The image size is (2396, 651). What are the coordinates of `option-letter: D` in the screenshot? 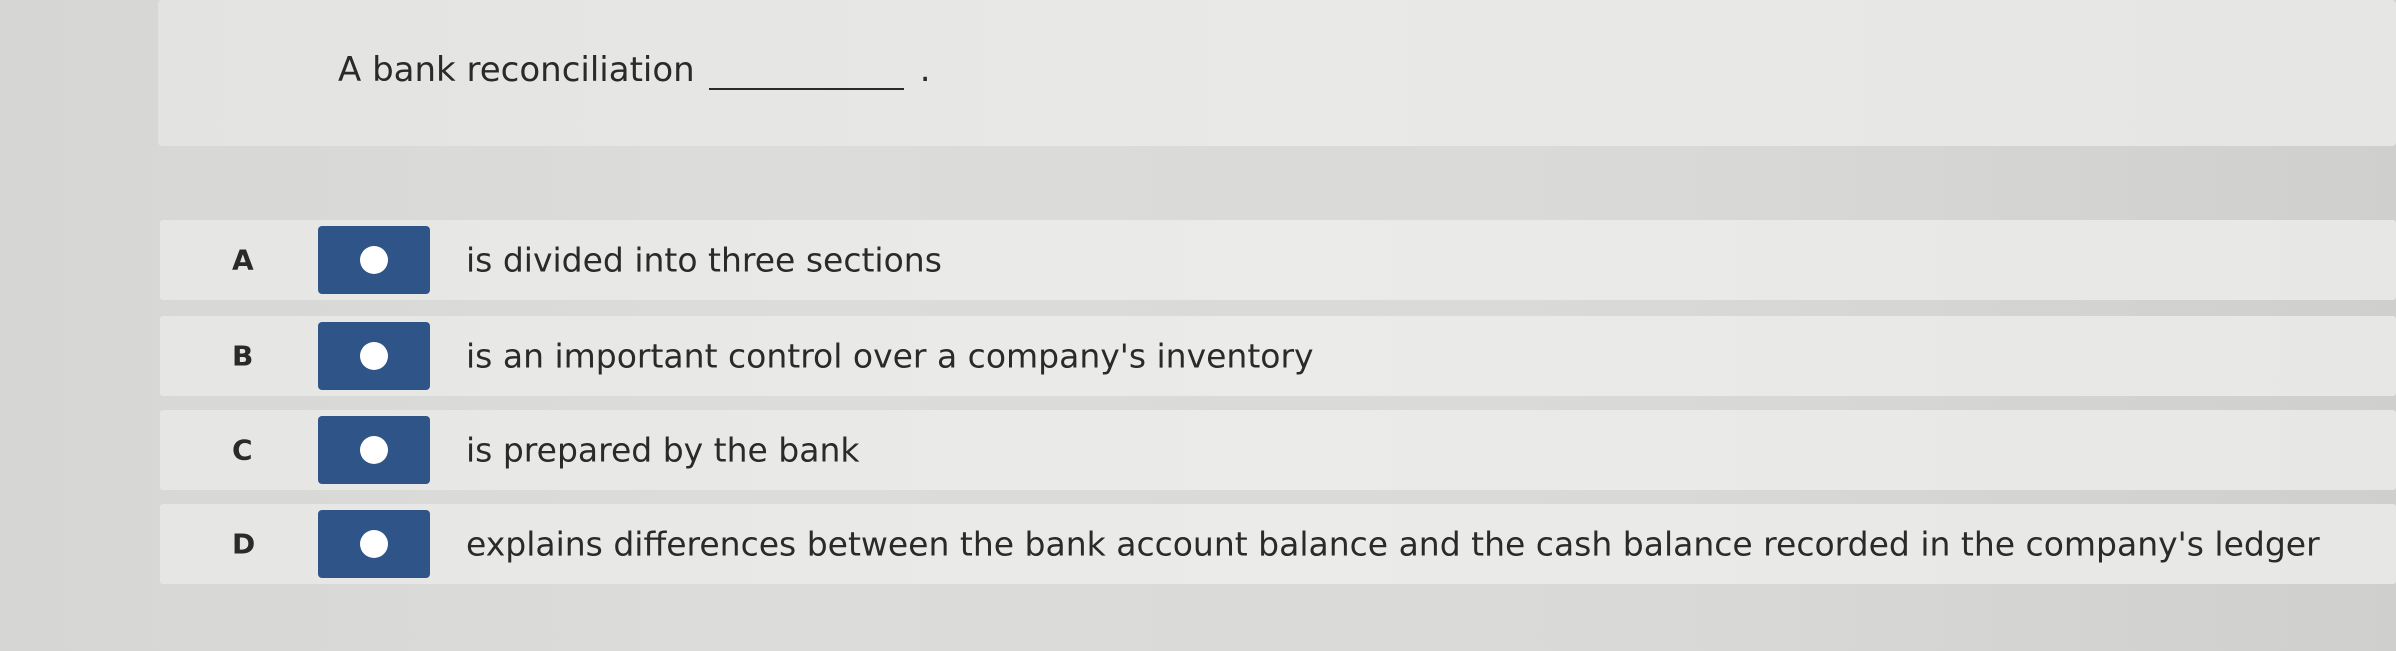 It's located at (244, 544).